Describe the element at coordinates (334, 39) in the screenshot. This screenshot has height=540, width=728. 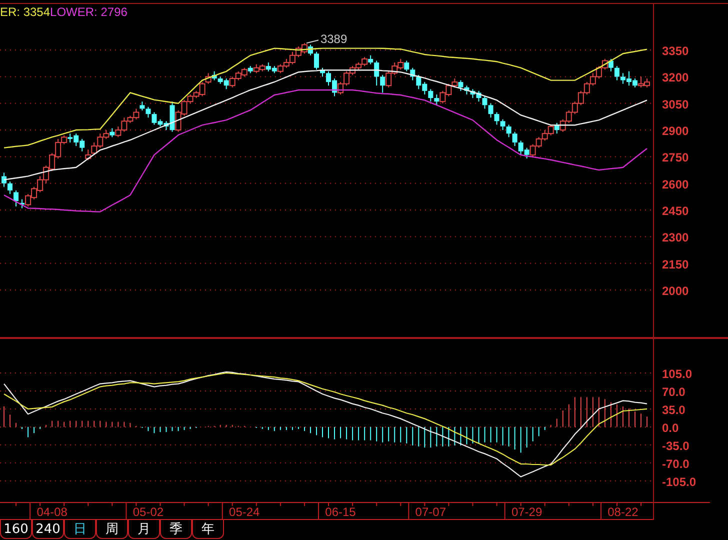
I see `peak-label: 3389` at that location.